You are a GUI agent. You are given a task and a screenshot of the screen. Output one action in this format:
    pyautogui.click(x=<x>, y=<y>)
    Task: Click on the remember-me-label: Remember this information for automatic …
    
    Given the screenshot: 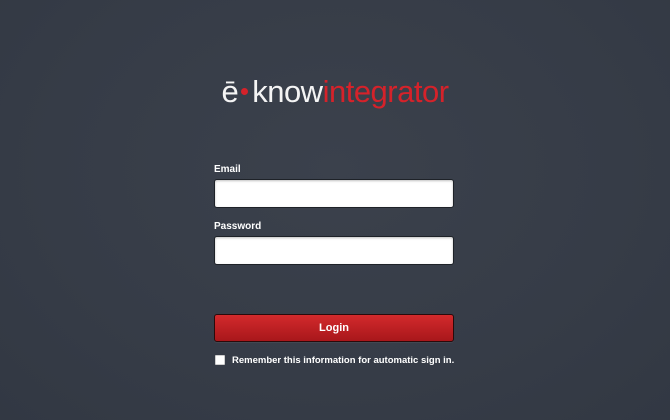 What is the action you would take?
    pyautogui.click(x=343, y=360)
    